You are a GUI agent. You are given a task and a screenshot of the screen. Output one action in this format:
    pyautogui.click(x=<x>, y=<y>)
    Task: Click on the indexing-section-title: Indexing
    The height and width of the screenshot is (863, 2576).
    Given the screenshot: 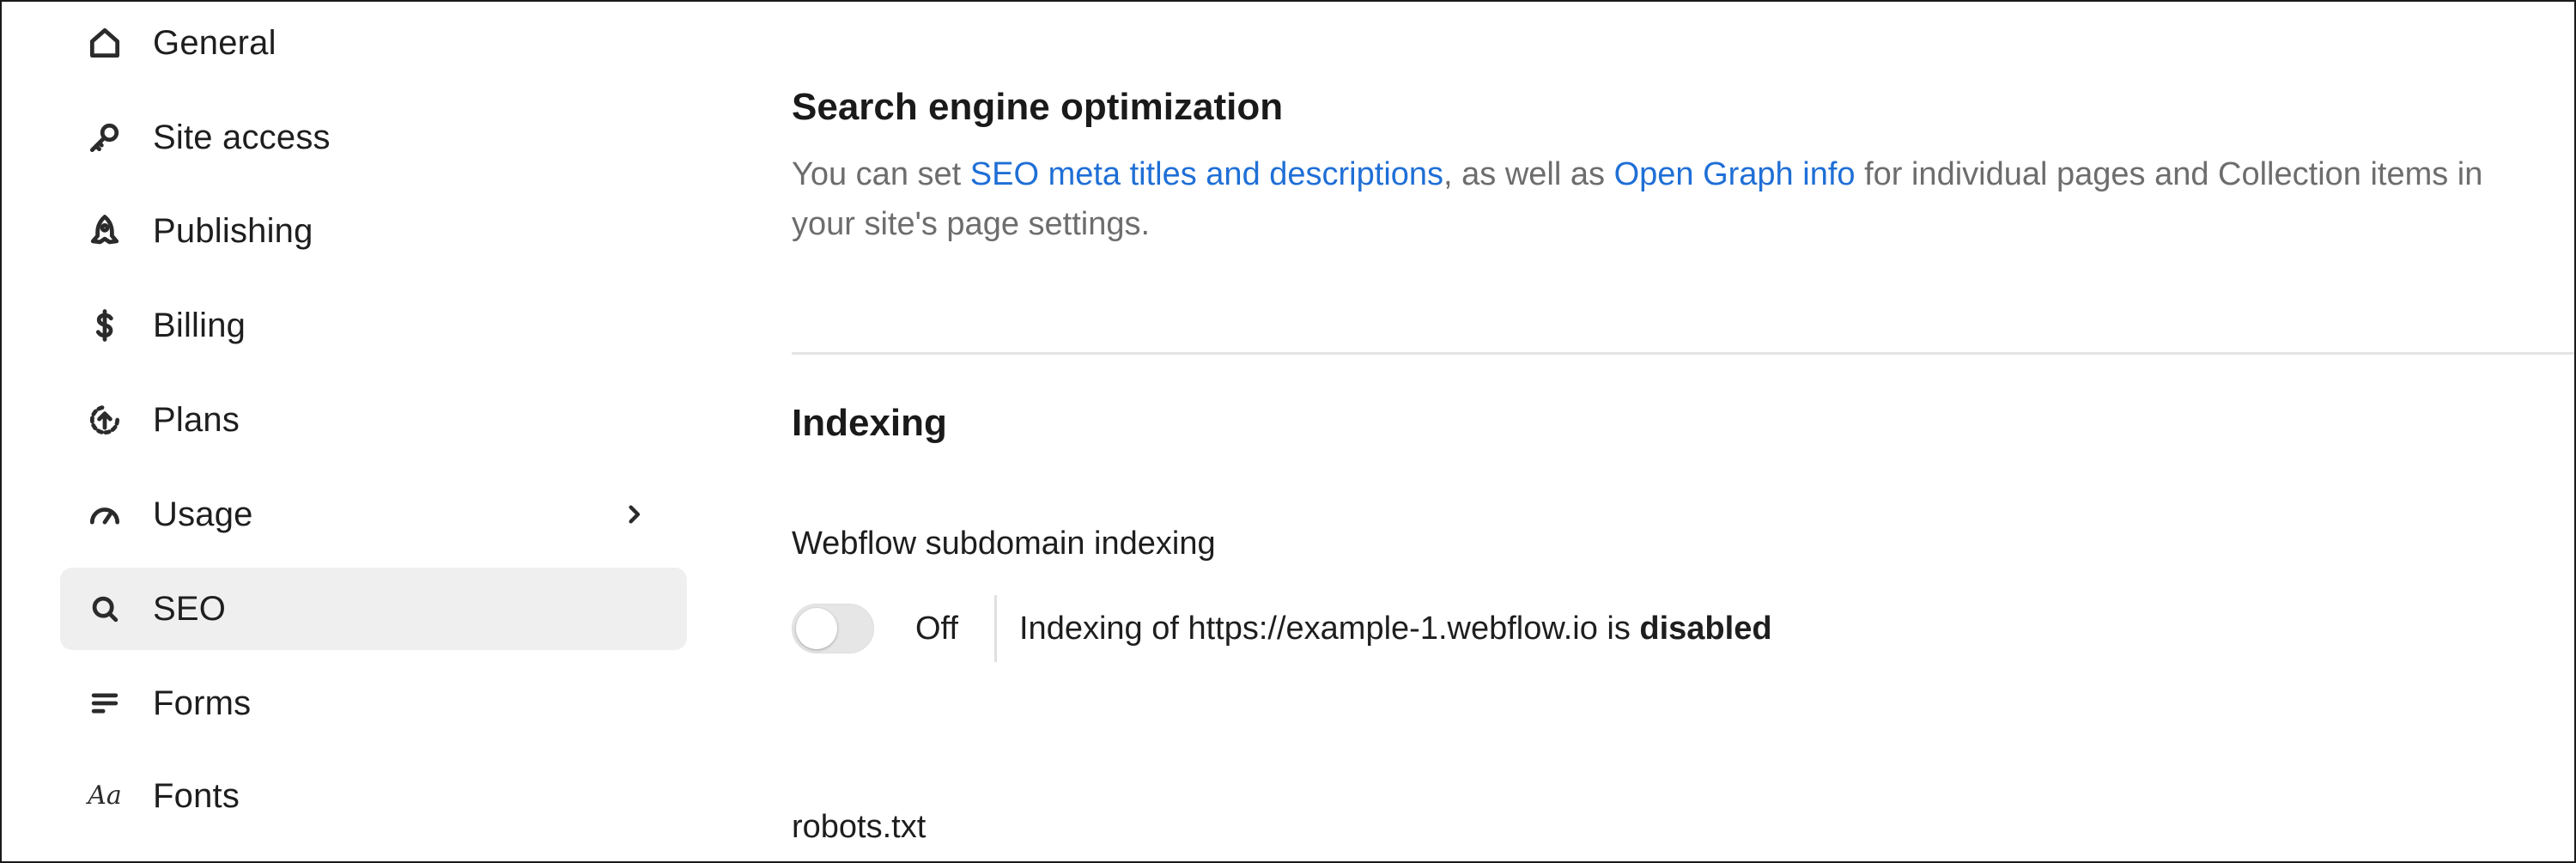 What is the action you would take?
    pyautogui.click(x=870, y=423)
    